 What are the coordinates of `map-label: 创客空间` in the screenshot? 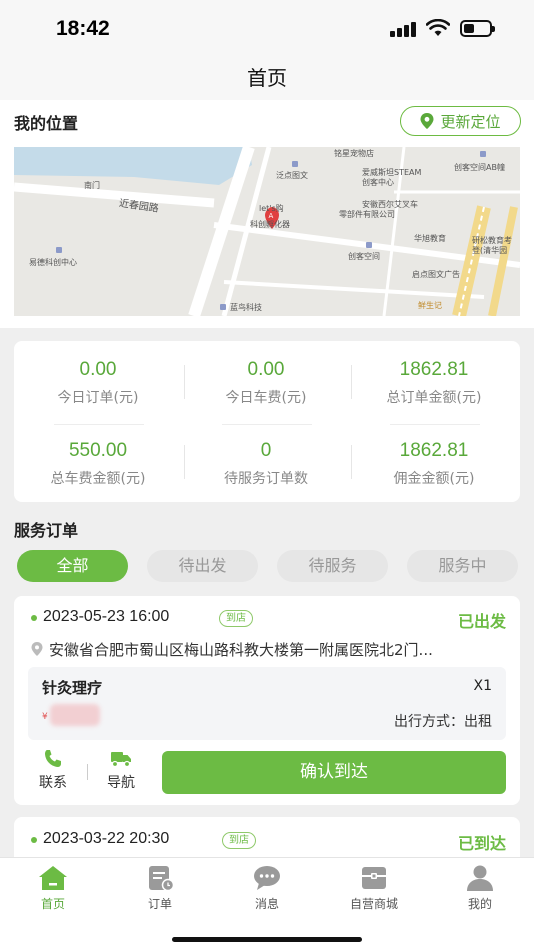 It's located at (364, 256).